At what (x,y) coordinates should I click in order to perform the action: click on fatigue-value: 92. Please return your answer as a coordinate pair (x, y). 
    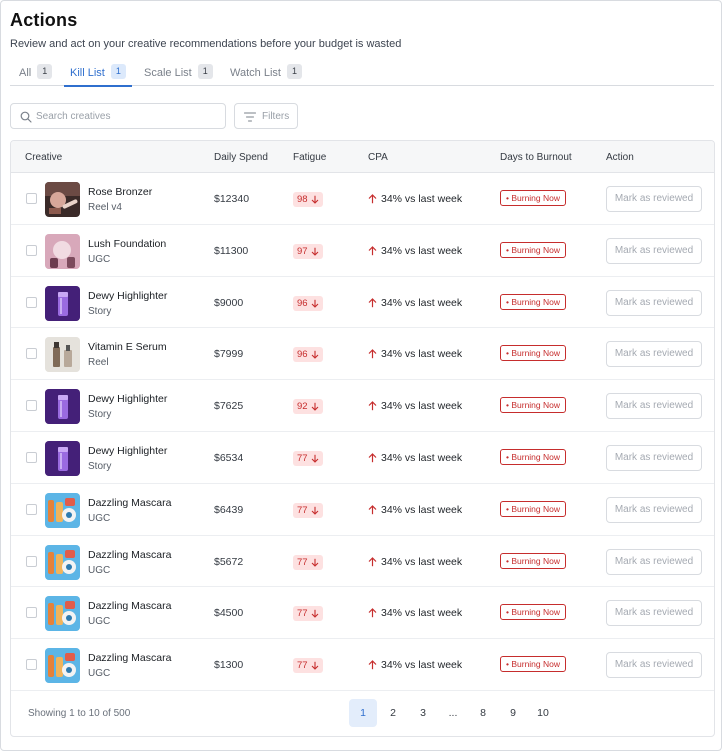
    Looking at the image, I should click on (302, 407).